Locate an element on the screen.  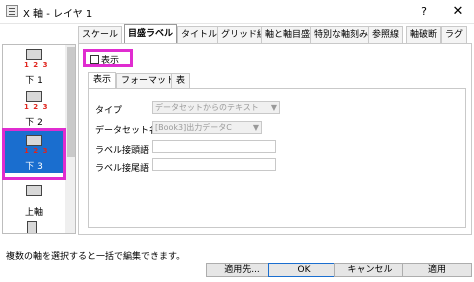
tab-special-ticks: 特別な軸刻み is located at coordinates (341, 34).